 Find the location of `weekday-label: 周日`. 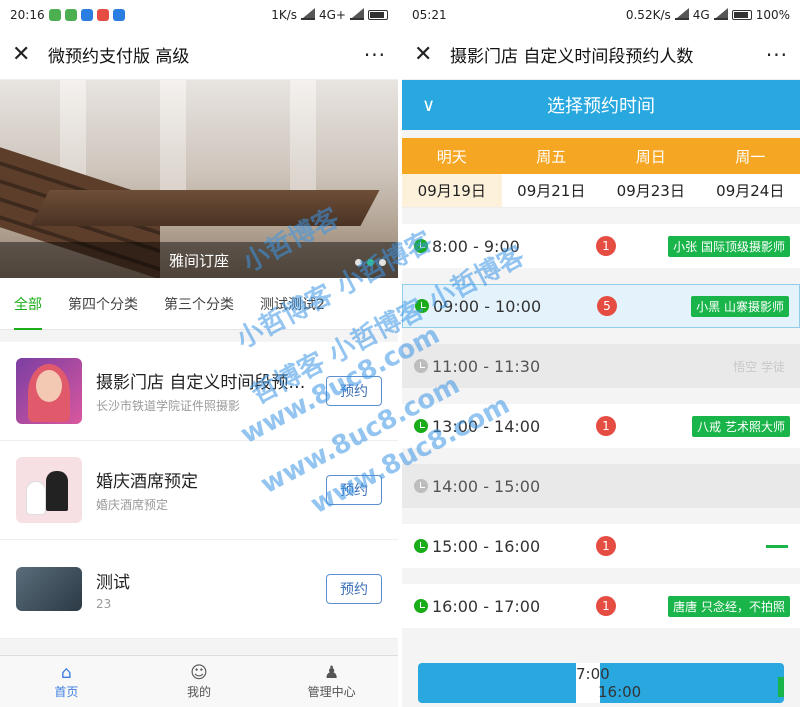

weekday-label: 周日 is located at coordinates (650, 156).